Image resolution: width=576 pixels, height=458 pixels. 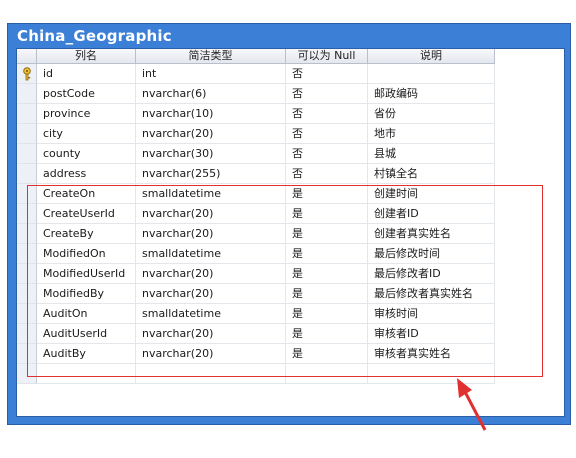 I want to click on cell-description: 邮政编码, so click(x=431, y=94).